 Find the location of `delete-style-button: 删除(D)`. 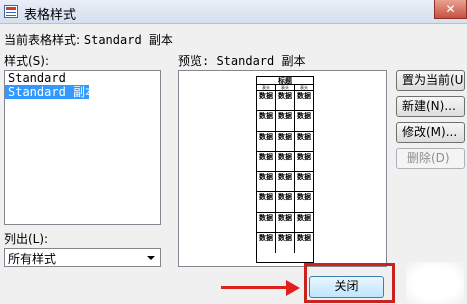

delete-style-button: 删除(D) is located at coordinates (430, 158).